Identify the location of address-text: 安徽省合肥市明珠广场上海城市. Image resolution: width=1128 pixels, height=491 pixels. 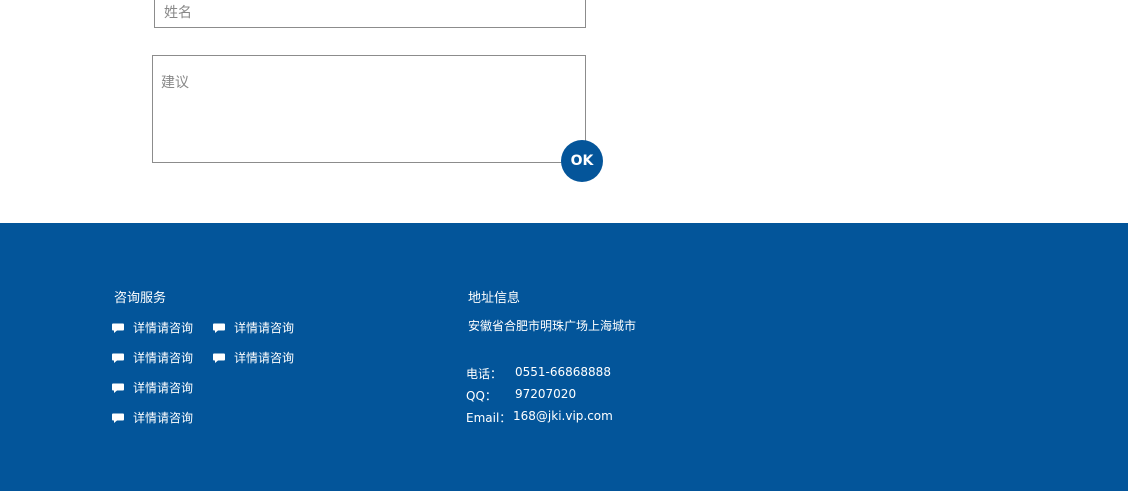
(552, 326).